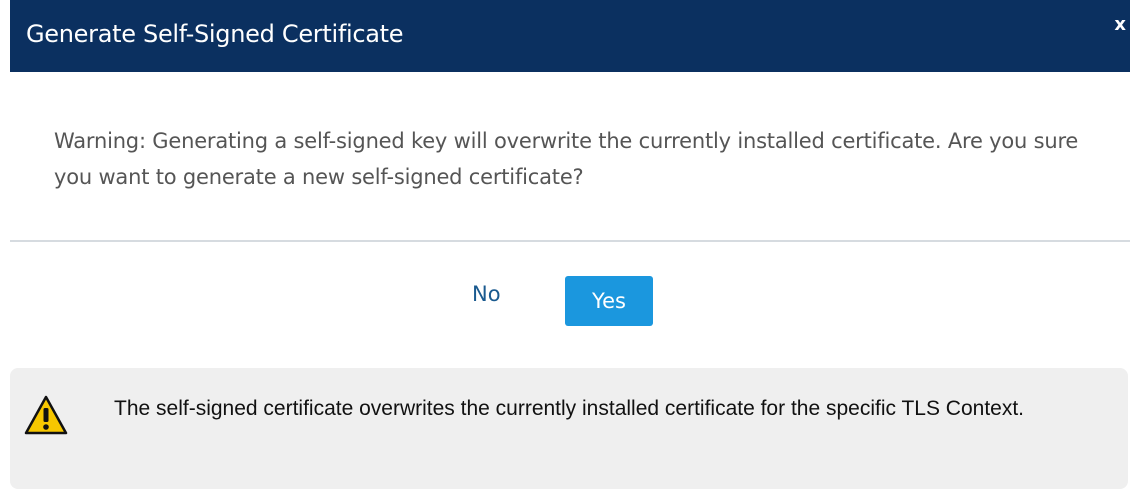  I want to click on dialog-header: Generate Self-Signed Certificate x, so click(570, 36).